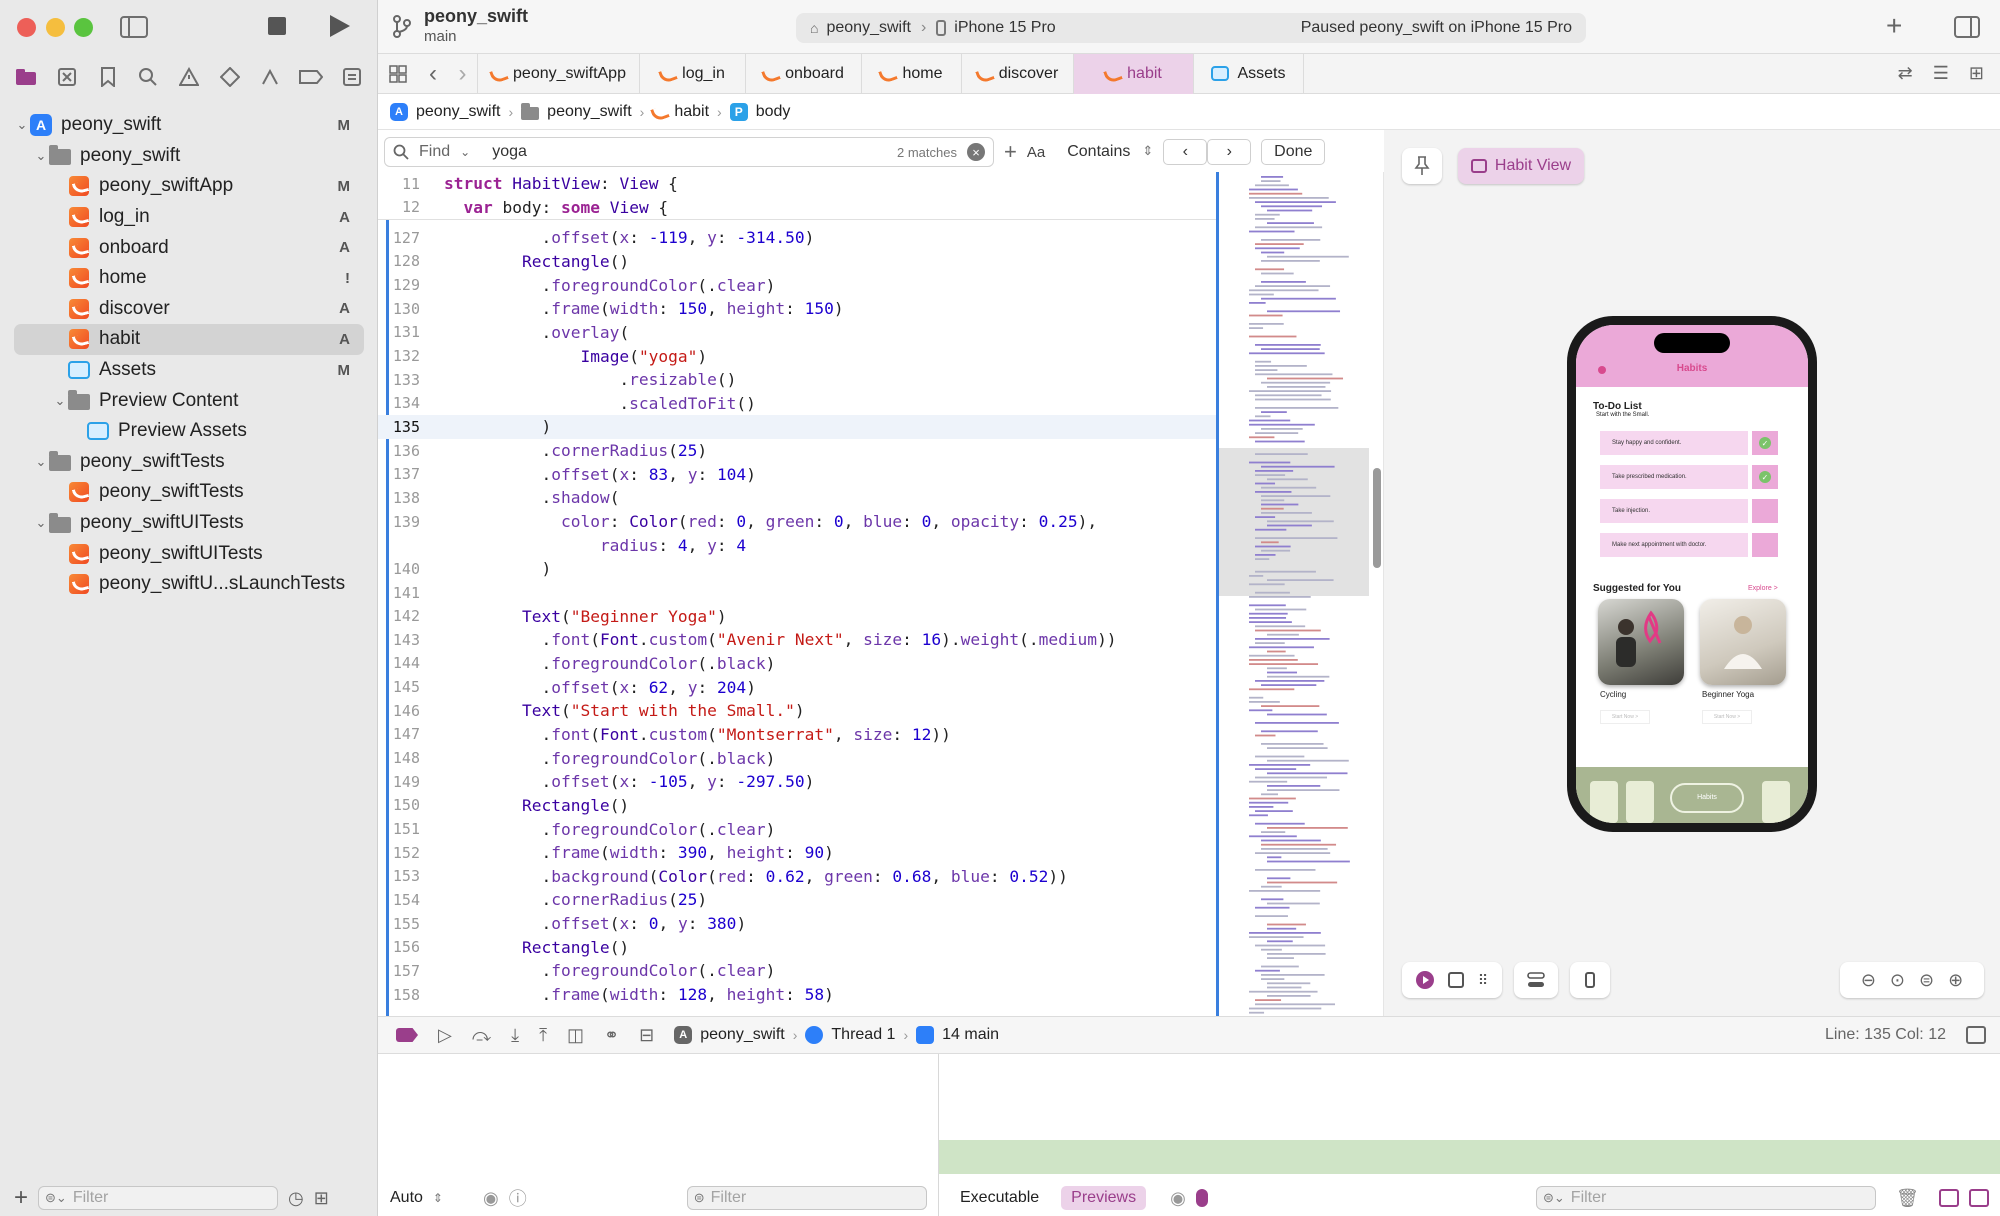  What do you see at coordinates (797, 356) in the screenshot?
I see `code-line: 132 Image("yoga")` at bounding box center [797, 356].